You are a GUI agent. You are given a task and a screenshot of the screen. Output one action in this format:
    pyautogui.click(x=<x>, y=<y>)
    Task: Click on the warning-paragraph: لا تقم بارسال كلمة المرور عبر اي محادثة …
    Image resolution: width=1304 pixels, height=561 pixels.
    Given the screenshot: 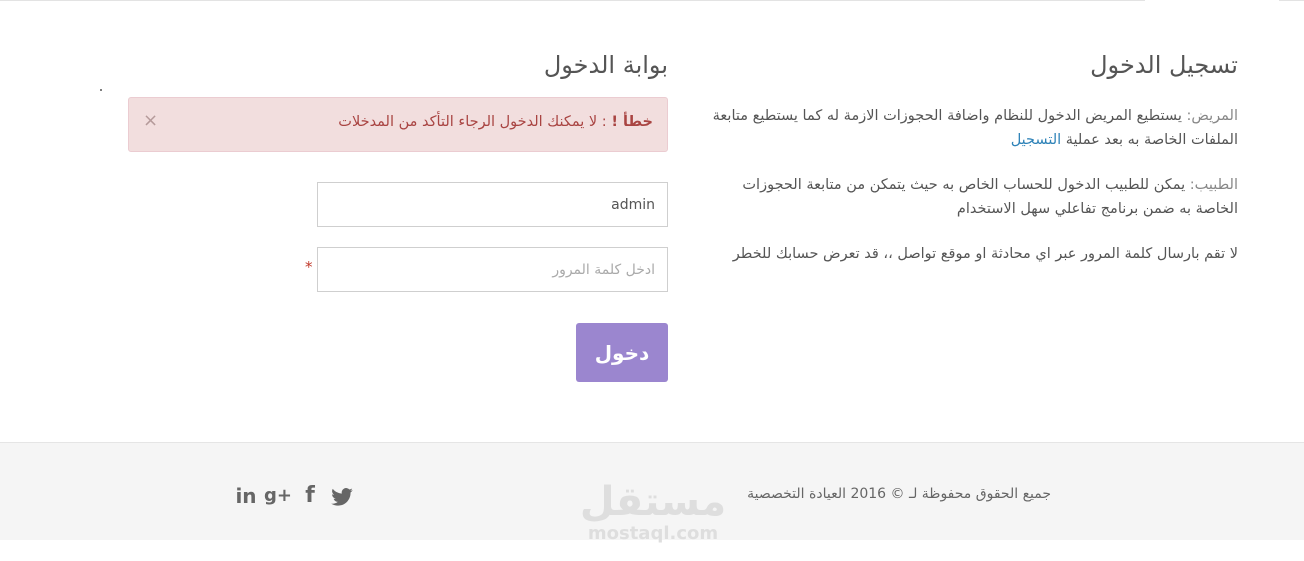 What is the action you would take?
    pyautogui.click(x=985, y=254)
    